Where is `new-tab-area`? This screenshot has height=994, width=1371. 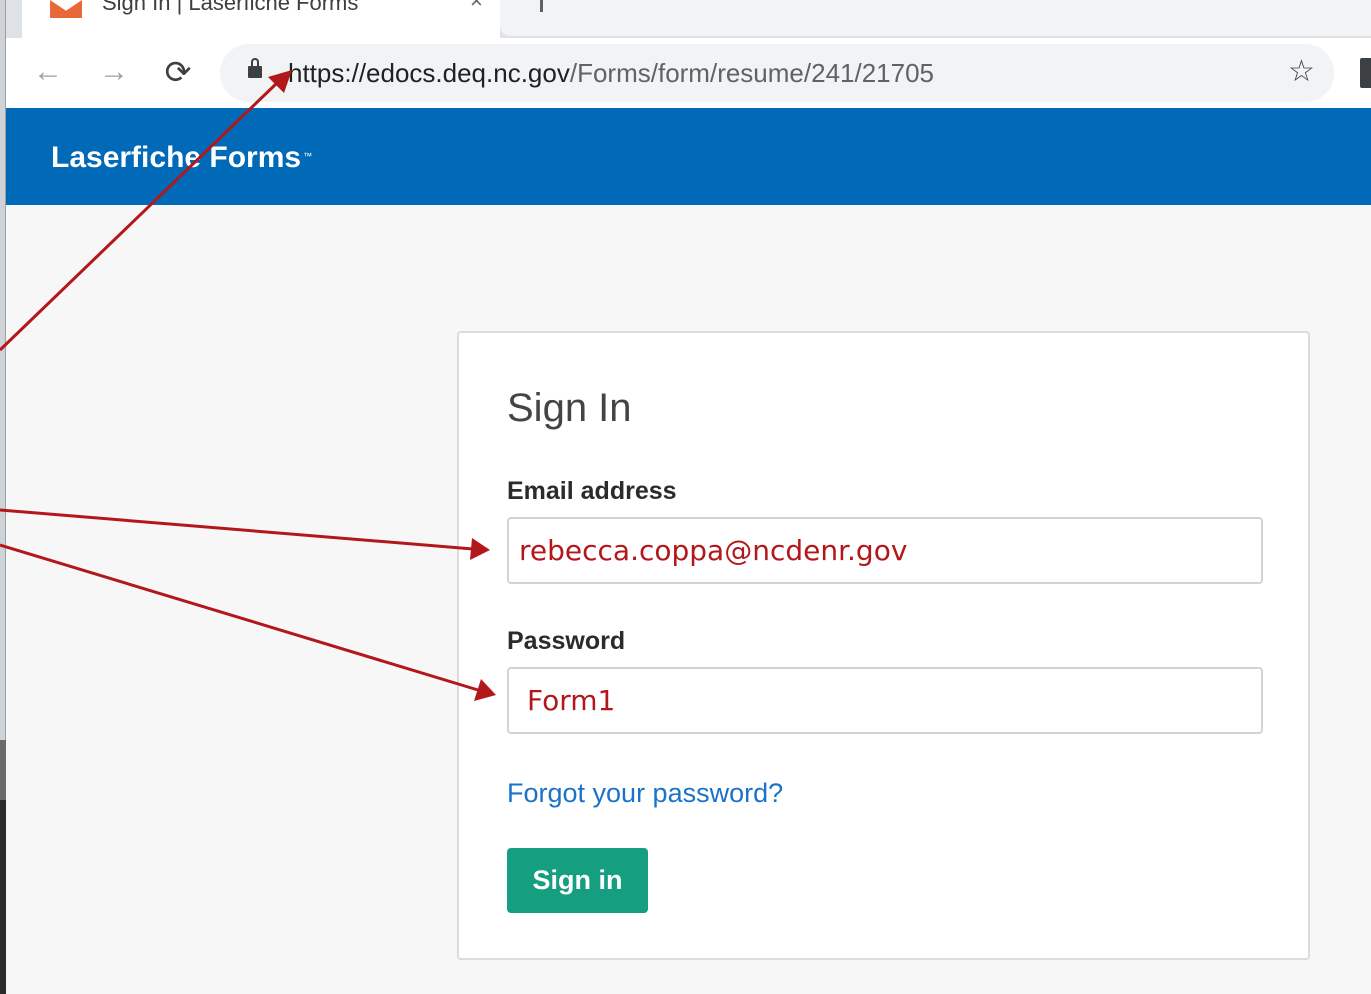 new-tab-area is located at coordinates (935, 18).